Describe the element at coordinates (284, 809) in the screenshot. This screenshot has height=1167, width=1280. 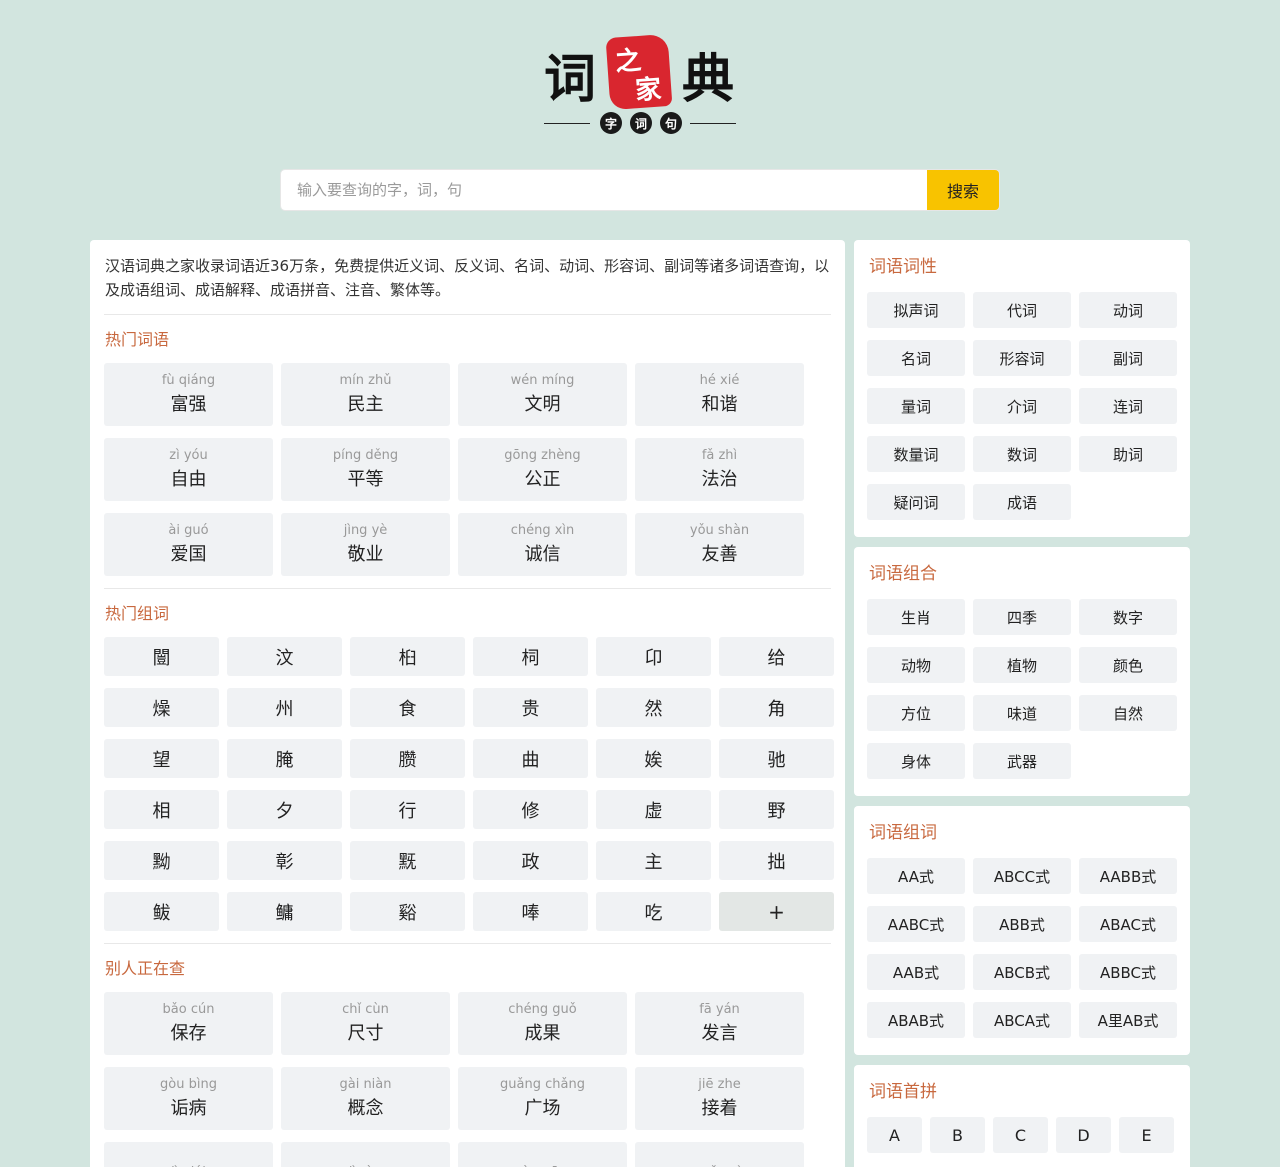
I see `char-link: 夕` at that location.